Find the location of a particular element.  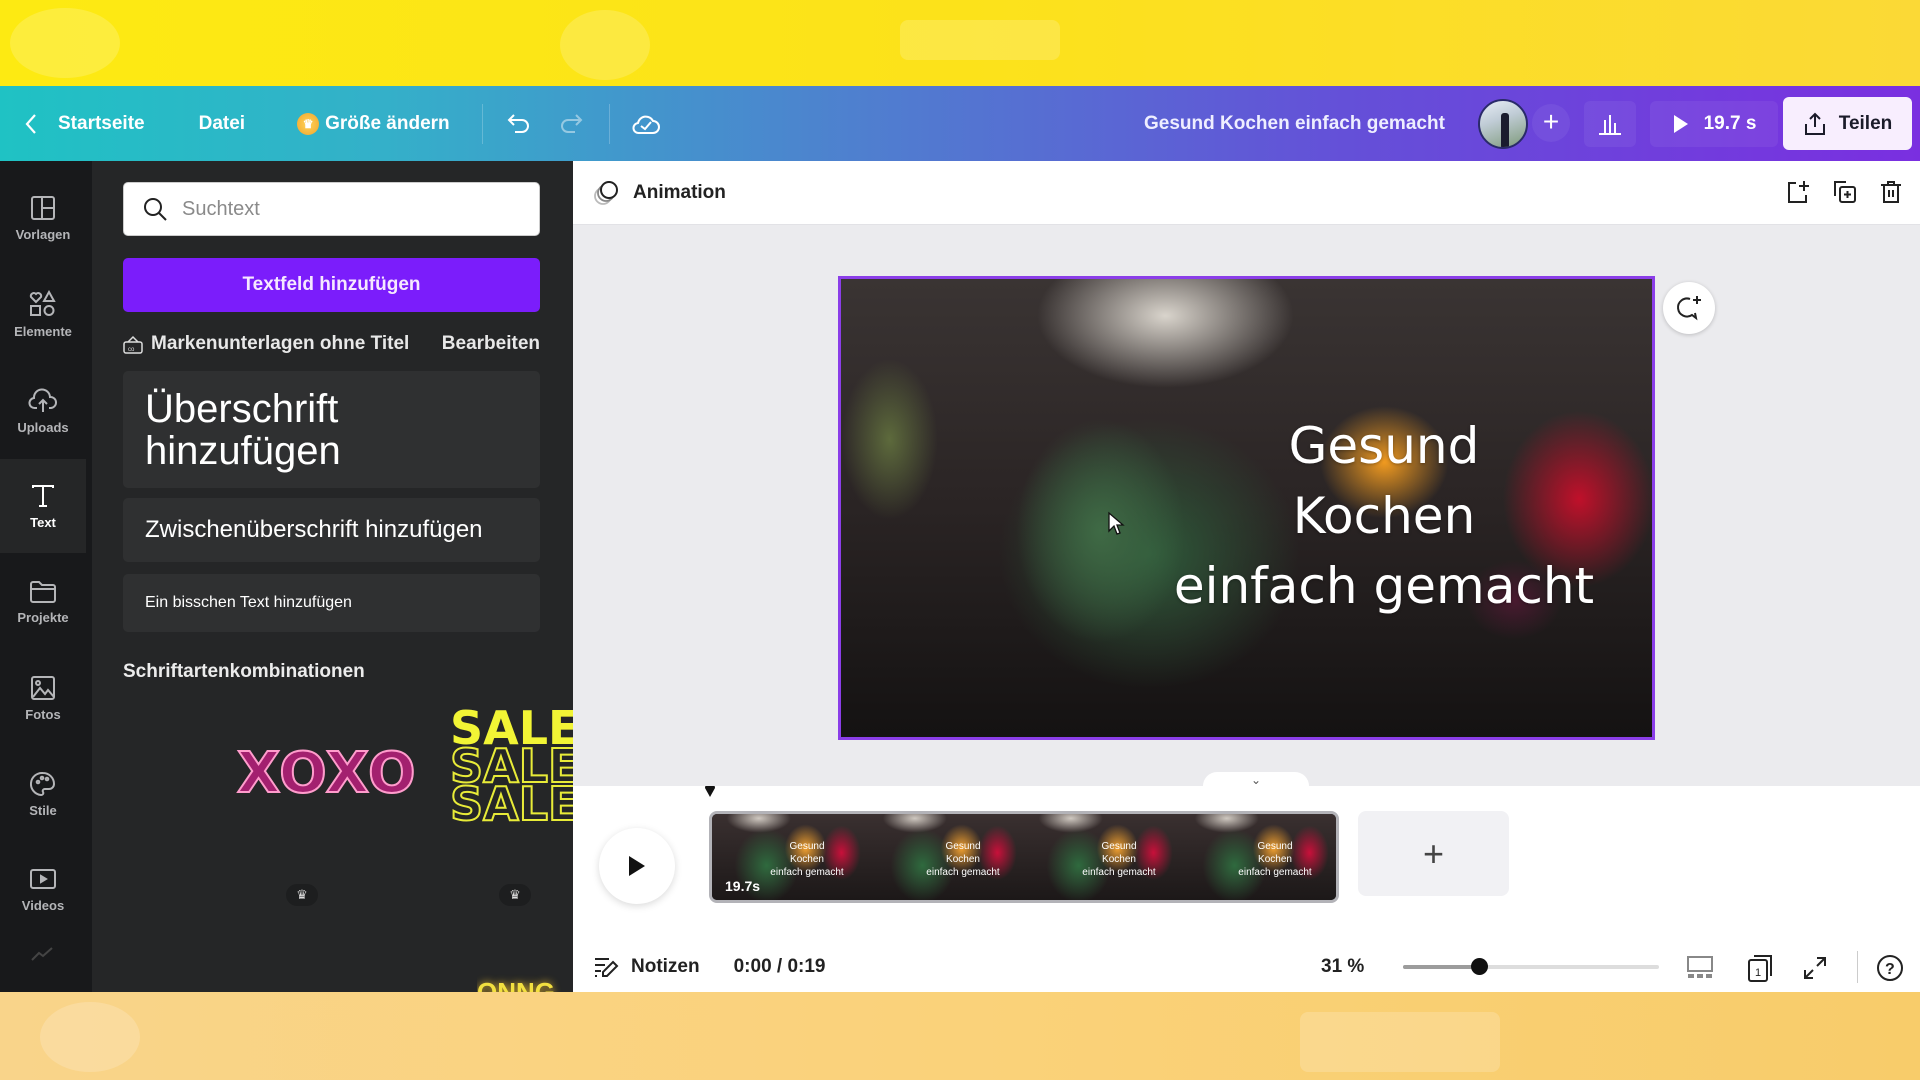

canvas-title-text: Gesund Kochen einfach gemacht is located at coordinates (1384, 516).